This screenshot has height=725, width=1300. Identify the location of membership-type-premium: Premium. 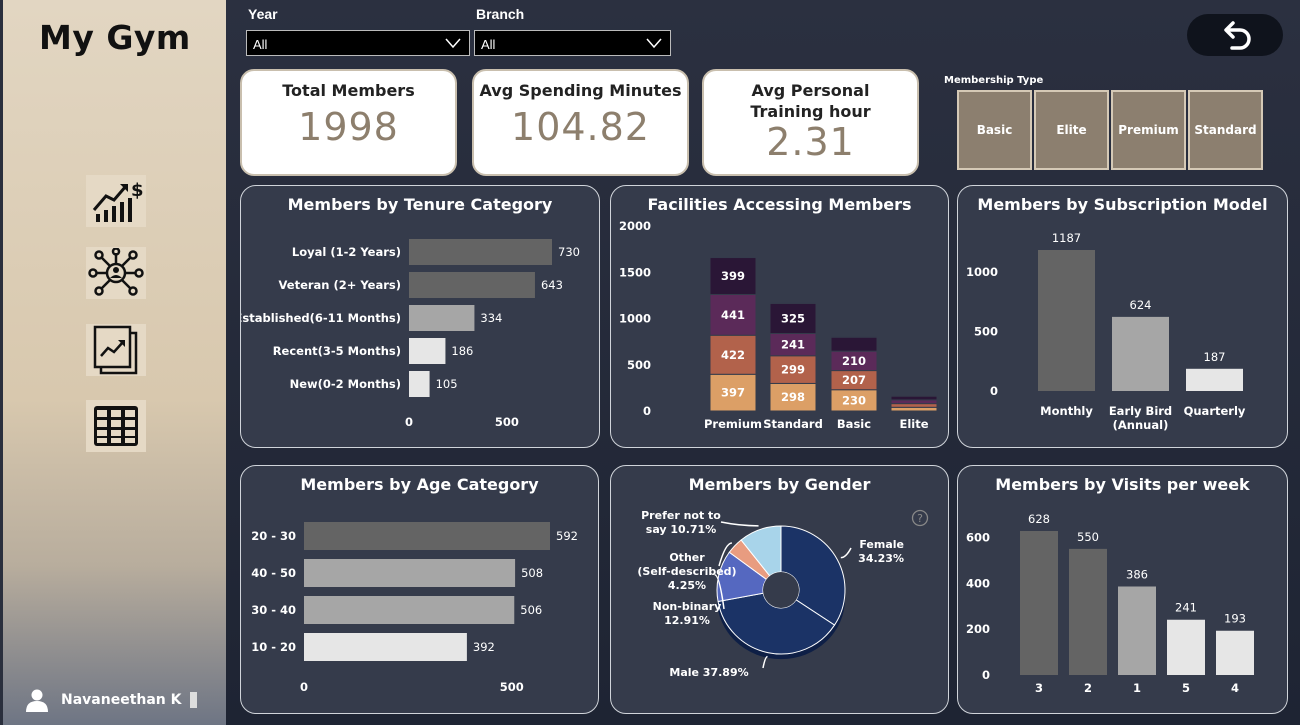
(1148, 130).